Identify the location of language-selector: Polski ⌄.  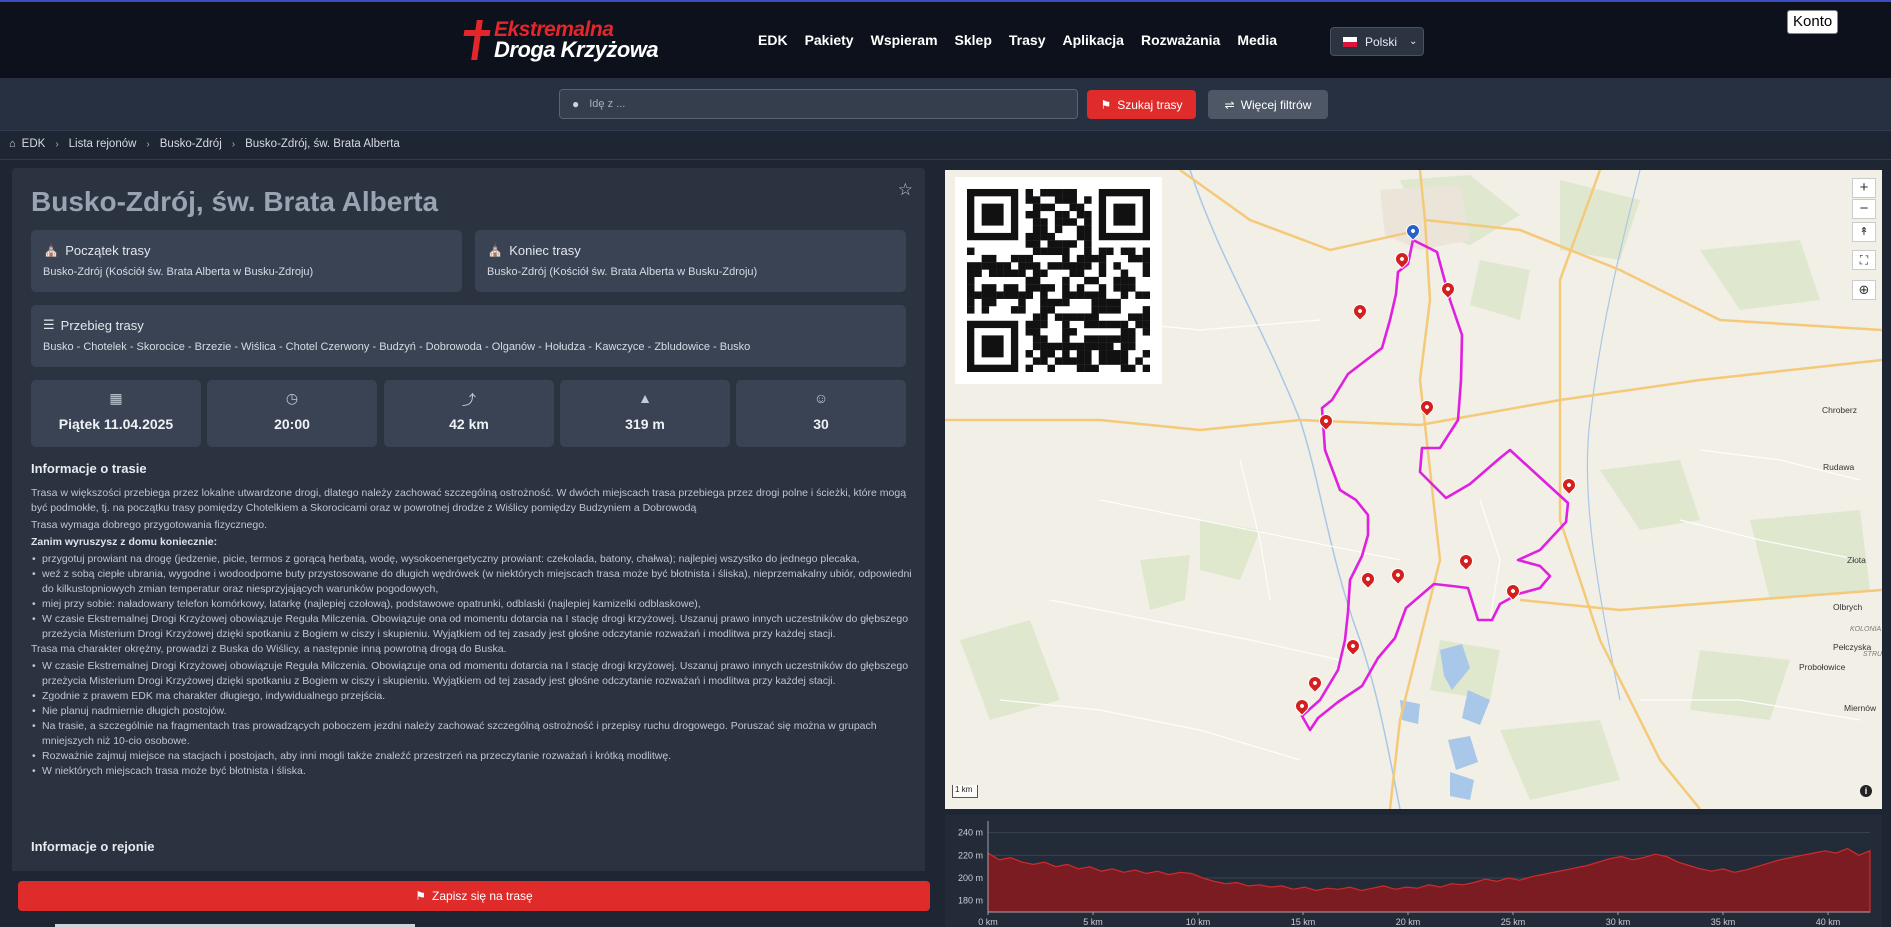
(1377, 41).